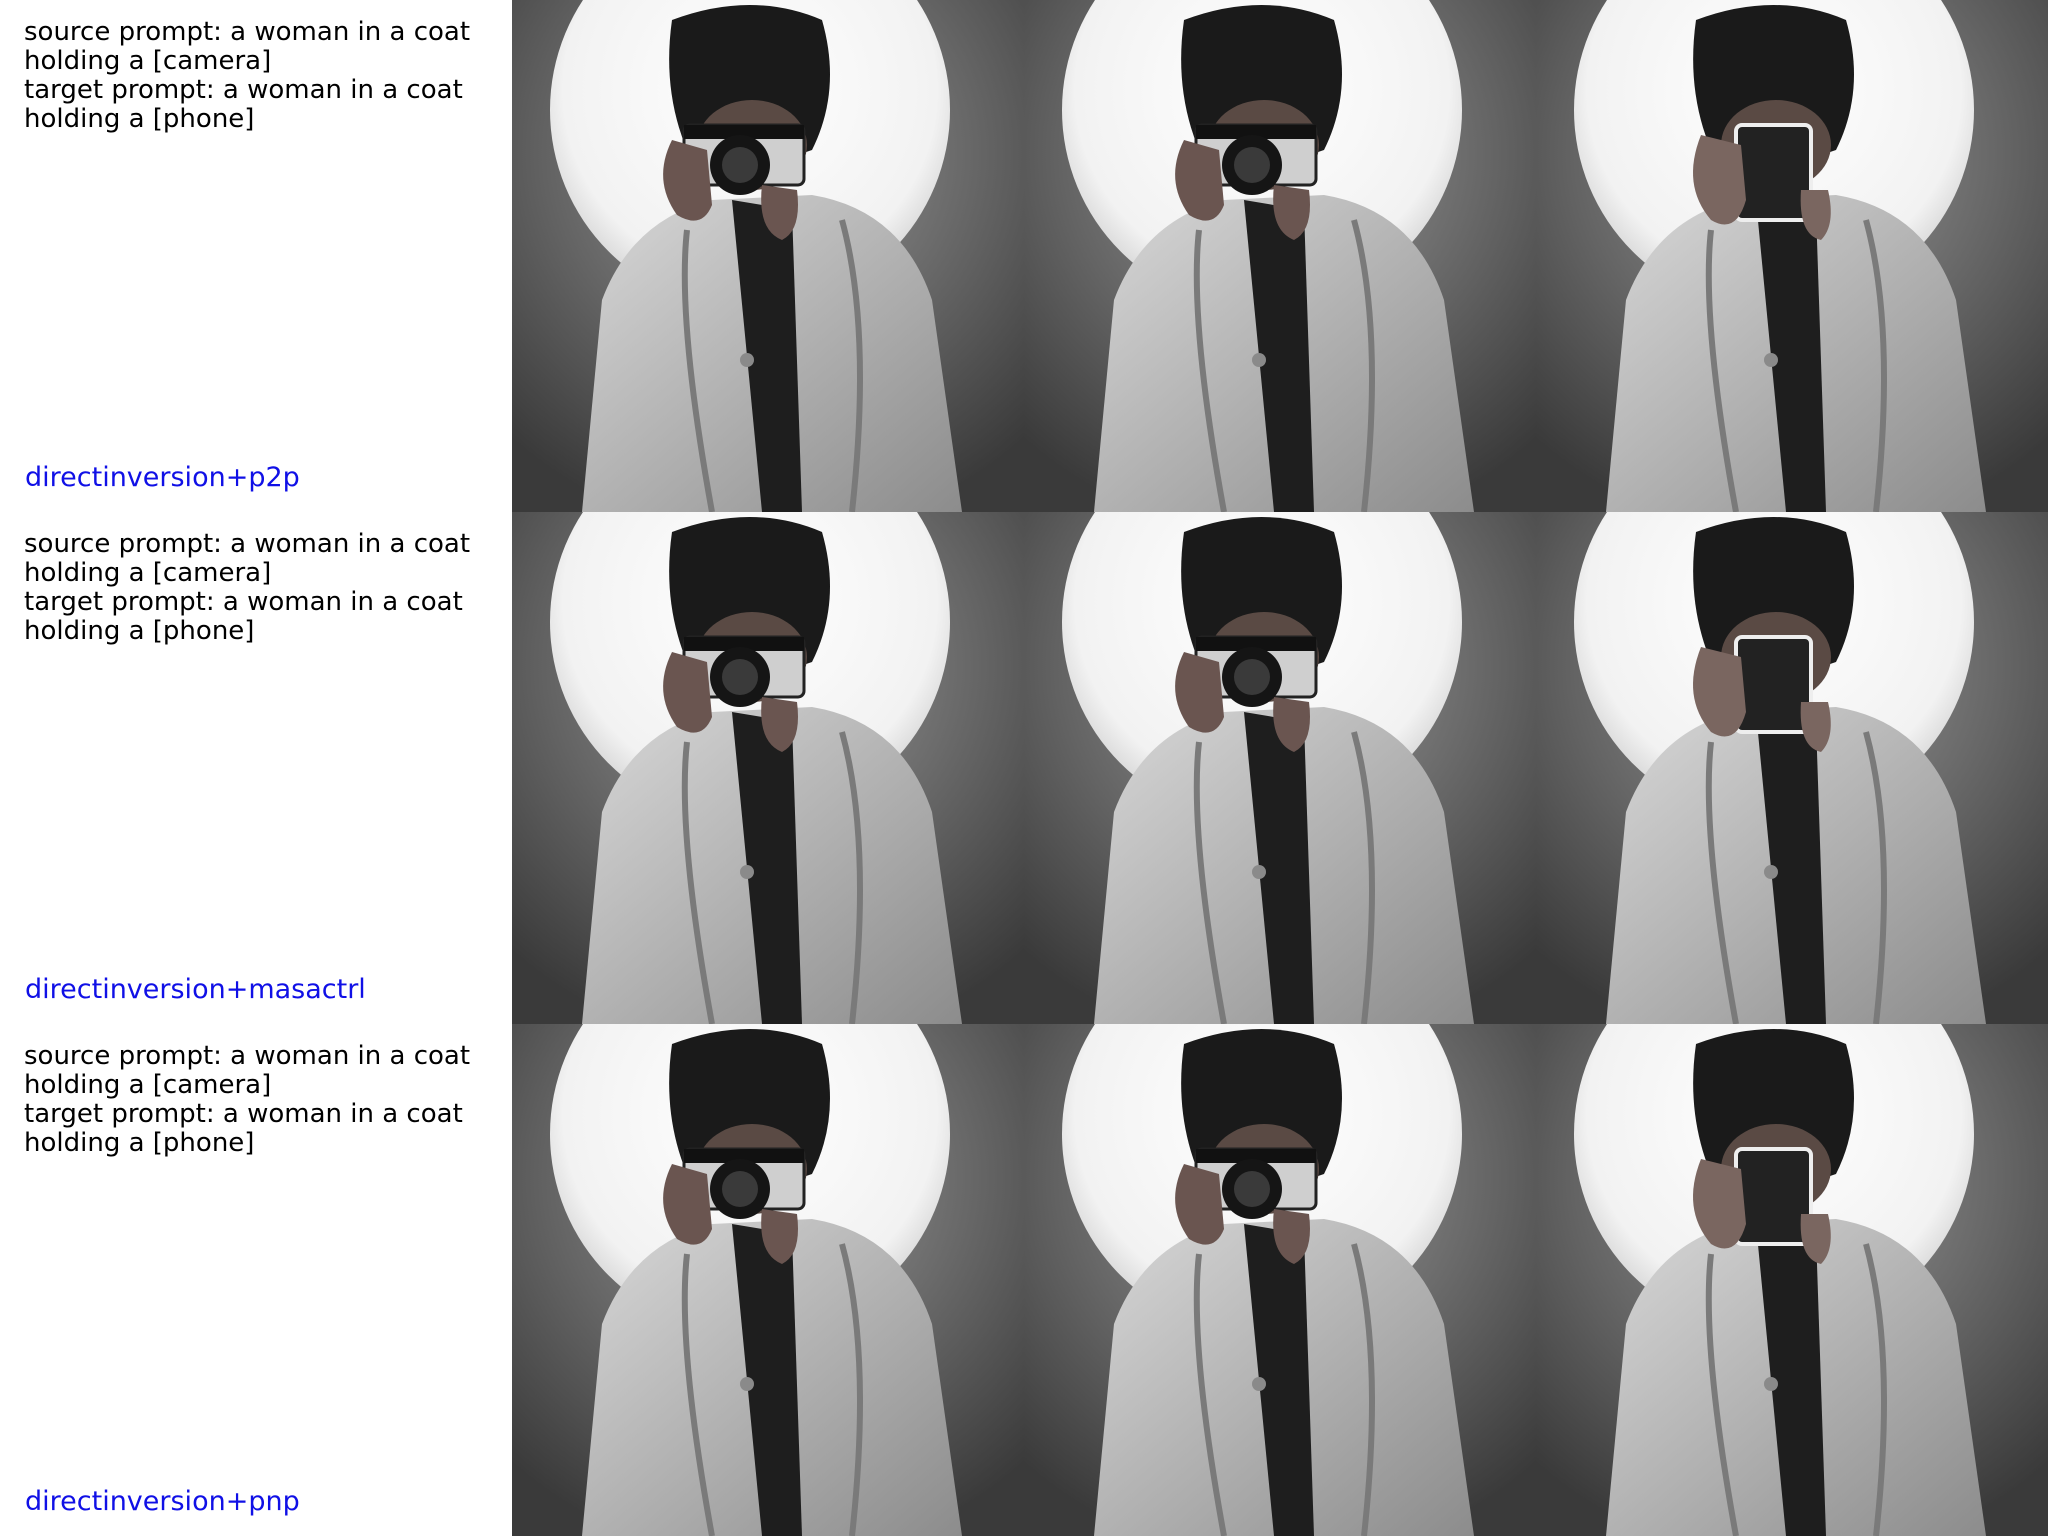  What do you see at coordinates (162, 477) in the screenshot?
I see `method-label: directinversion+p2p` at bounding box center [162, 477].